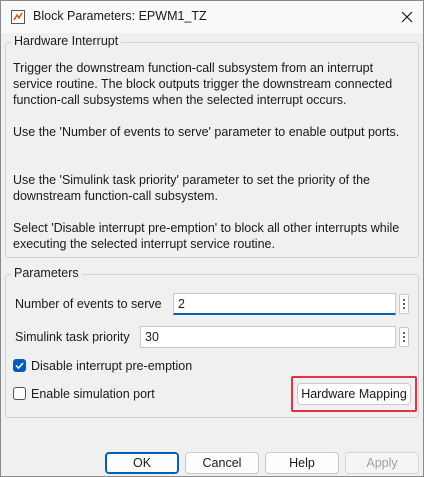  I want to click on enable-sim-port-checkbox, so click(19, 393).